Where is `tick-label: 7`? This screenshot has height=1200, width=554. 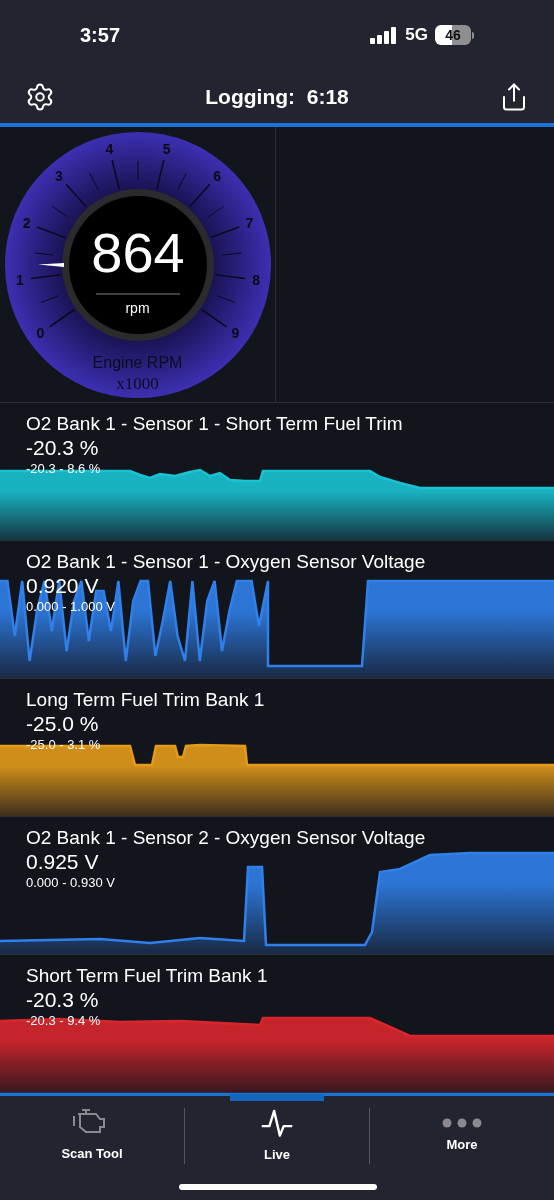 tick-label: 7 is located at coordinates (249, 223).